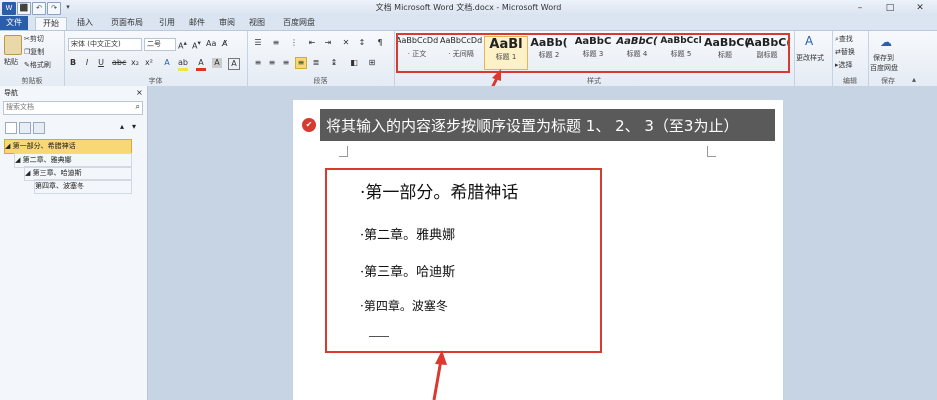 Image resolution: width=937 pixels, height=400 pixels. I want to click on styles-highlight-box, so click(593, 53).